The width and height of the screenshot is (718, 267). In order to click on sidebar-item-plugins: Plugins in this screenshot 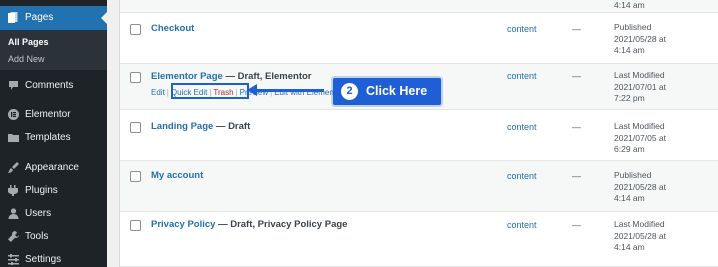, I will do `click(53, 191)`.